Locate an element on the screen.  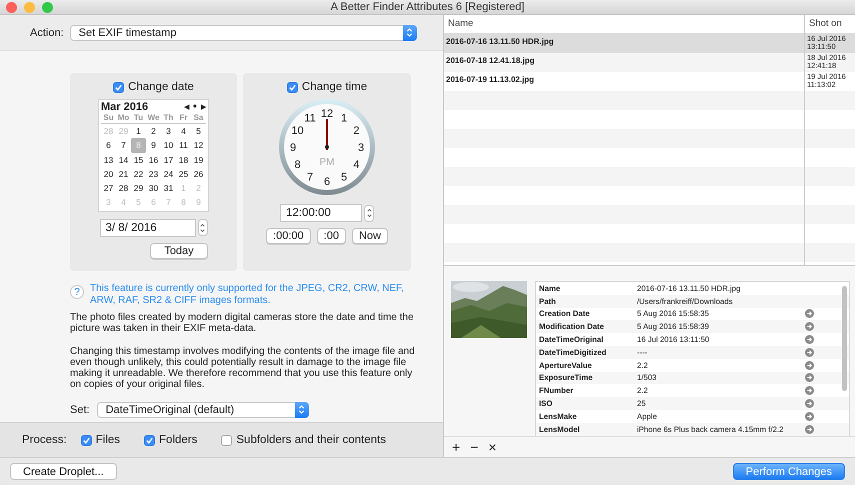
weekday-label: Mo is located at coordinates (123, 117).